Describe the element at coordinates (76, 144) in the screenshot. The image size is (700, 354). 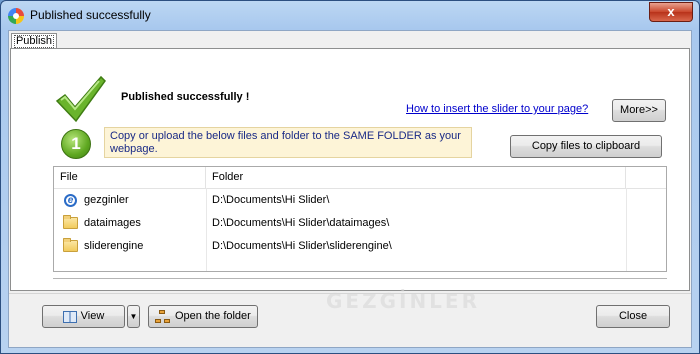
I see `step-one-badge: 1` at that location.